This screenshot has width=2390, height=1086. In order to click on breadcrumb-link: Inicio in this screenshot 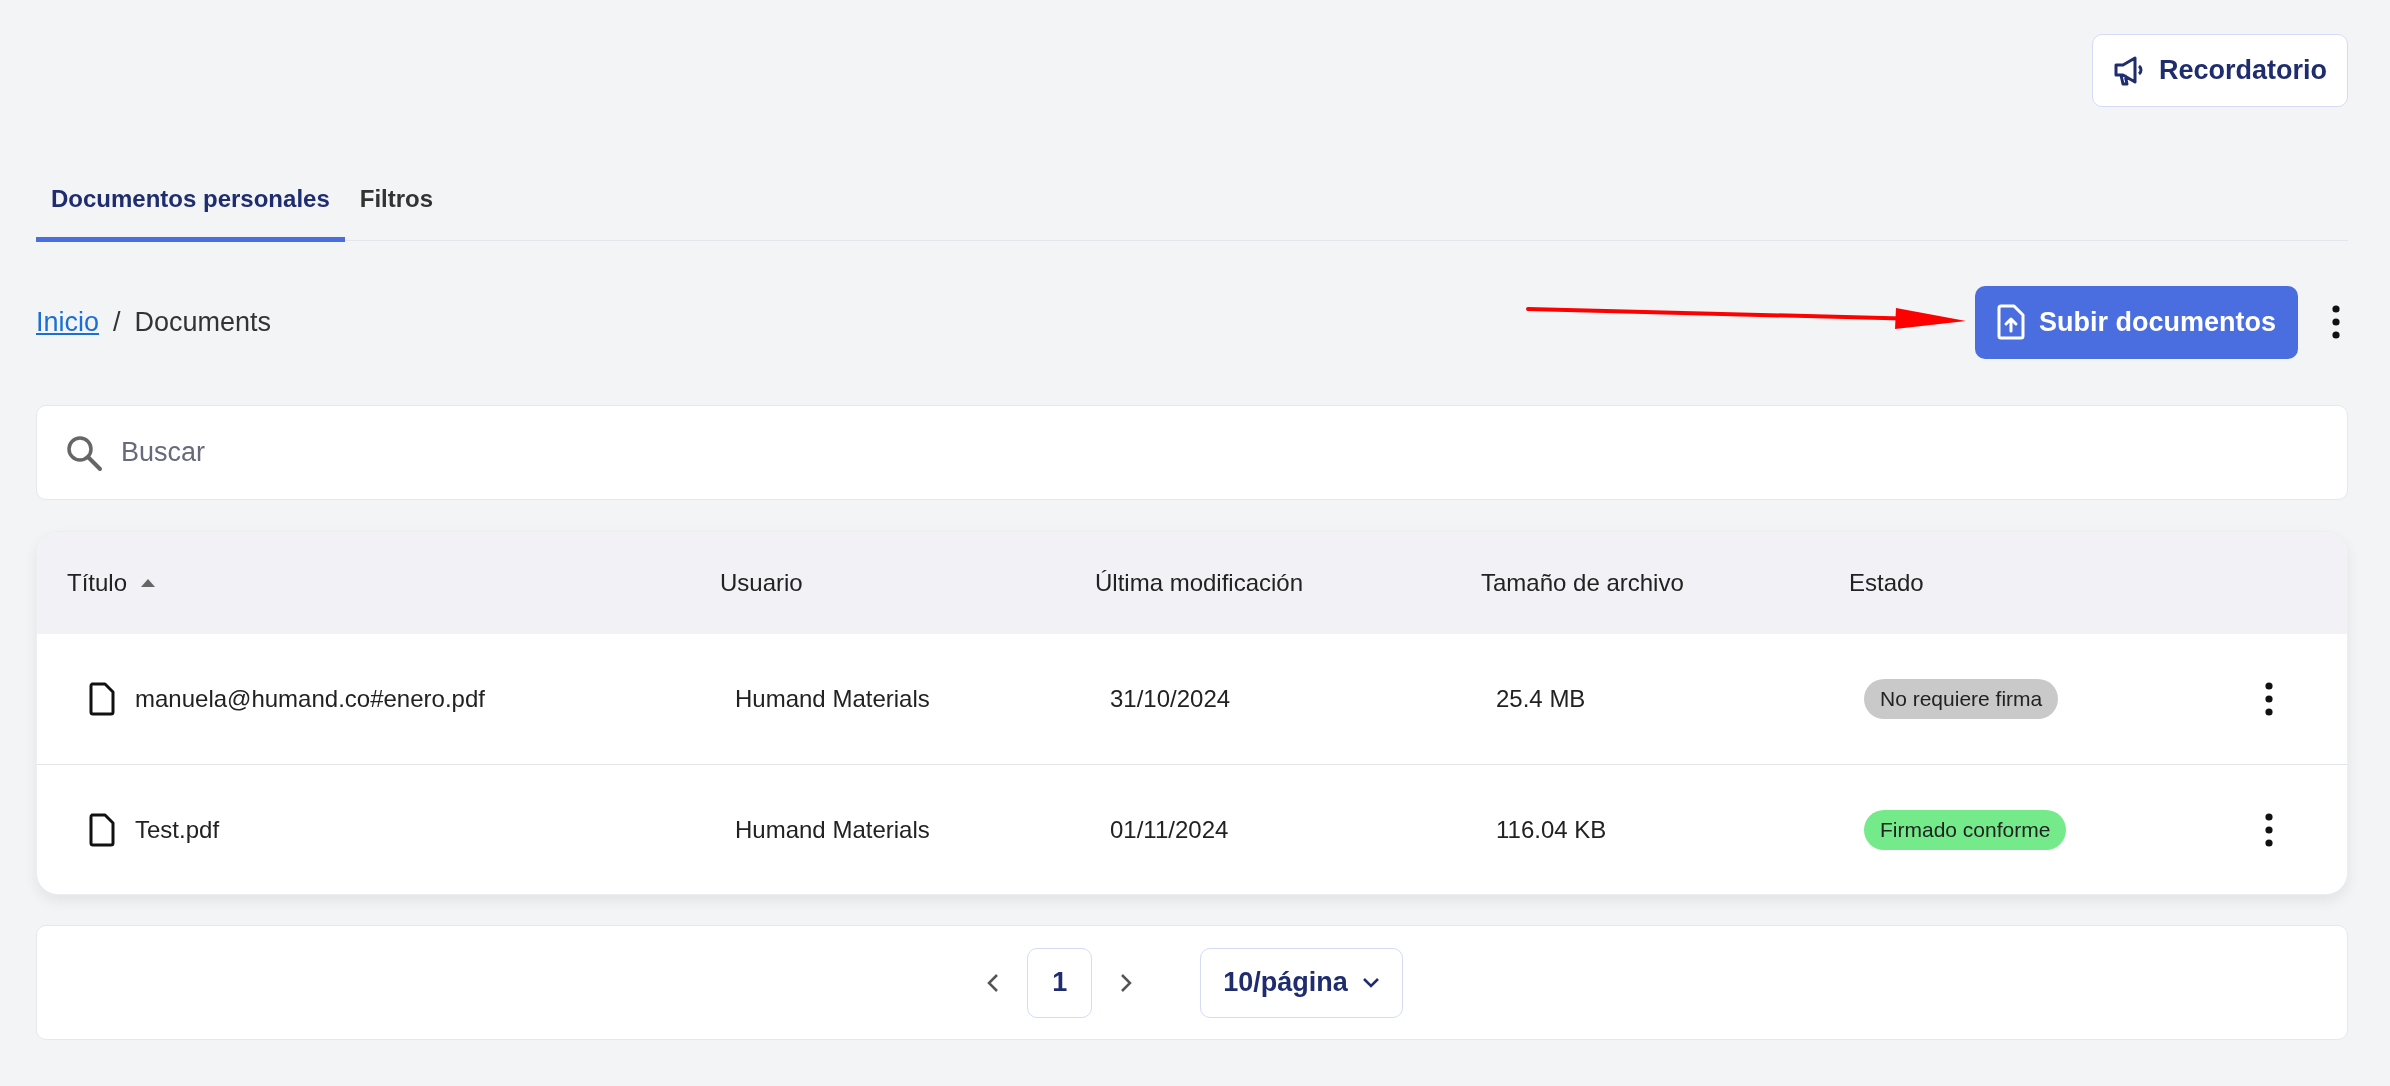, I will do `click(68, 322)`.